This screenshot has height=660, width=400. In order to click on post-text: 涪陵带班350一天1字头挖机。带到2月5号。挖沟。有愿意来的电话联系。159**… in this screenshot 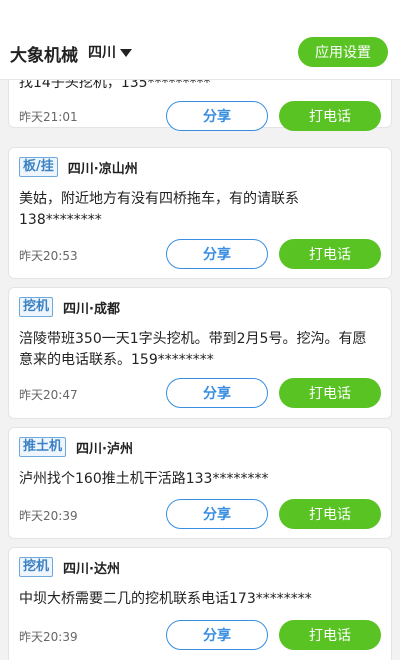, I will do `click(193, 349)`.